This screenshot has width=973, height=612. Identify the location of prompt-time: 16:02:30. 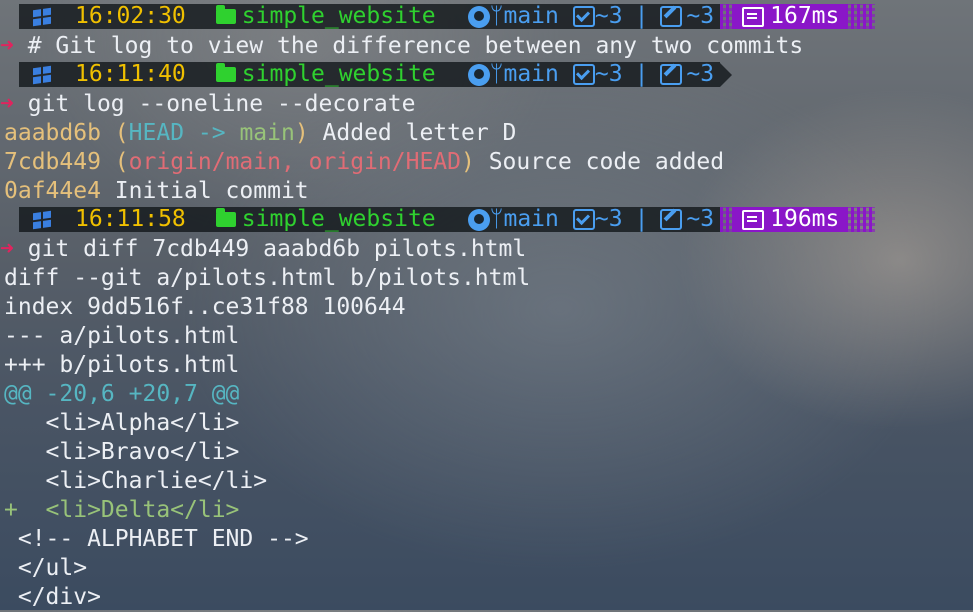
(130, 16).